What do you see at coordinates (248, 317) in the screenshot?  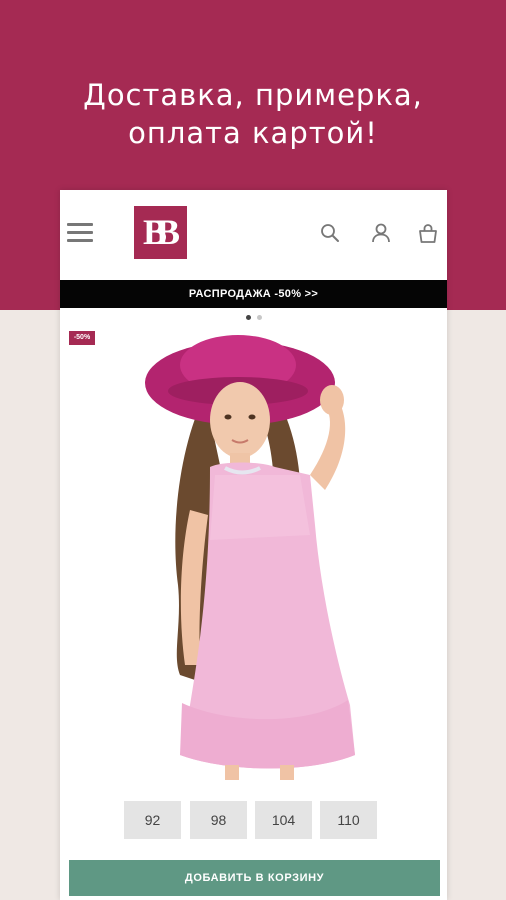 I see `carousel-dot-active` at bounding box center [248, 317].